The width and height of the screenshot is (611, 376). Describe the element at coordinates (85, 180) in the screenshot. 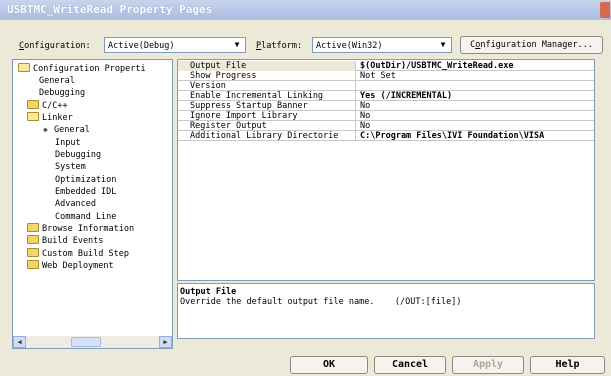

I see `tree-item-optimization: Optimization` at that location.